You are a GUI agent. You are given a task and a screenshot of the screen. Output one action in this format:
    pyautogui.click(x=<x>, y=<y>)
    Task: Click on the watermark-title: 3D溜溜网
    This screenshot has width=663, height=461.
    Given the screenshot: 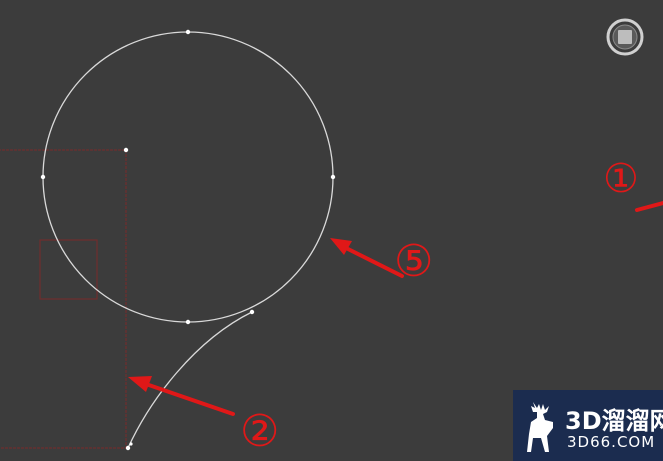 What is the action you would take?
    pyautogui.click(x=614, y=421)
    